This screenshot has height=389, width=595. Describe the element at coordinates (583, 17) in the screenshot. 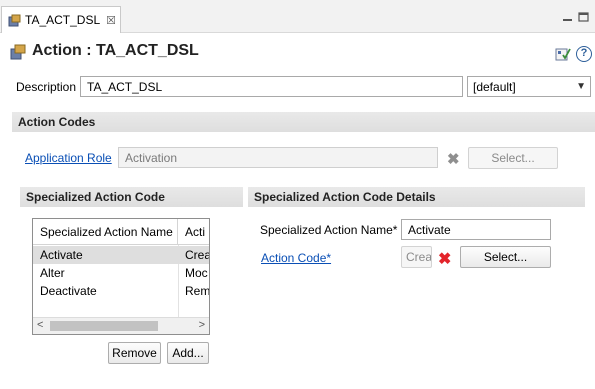

I see `maximize-icon` at that location.